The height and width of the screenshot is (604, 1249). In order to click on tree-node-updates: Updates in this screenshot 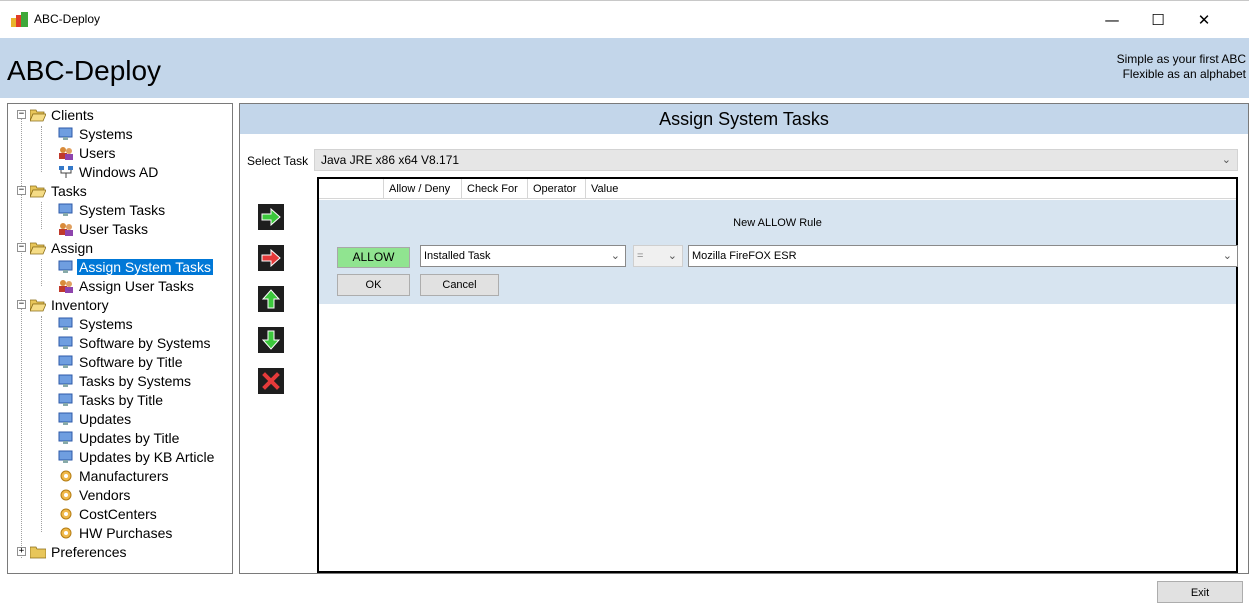, I will do `click(95, 418)`.